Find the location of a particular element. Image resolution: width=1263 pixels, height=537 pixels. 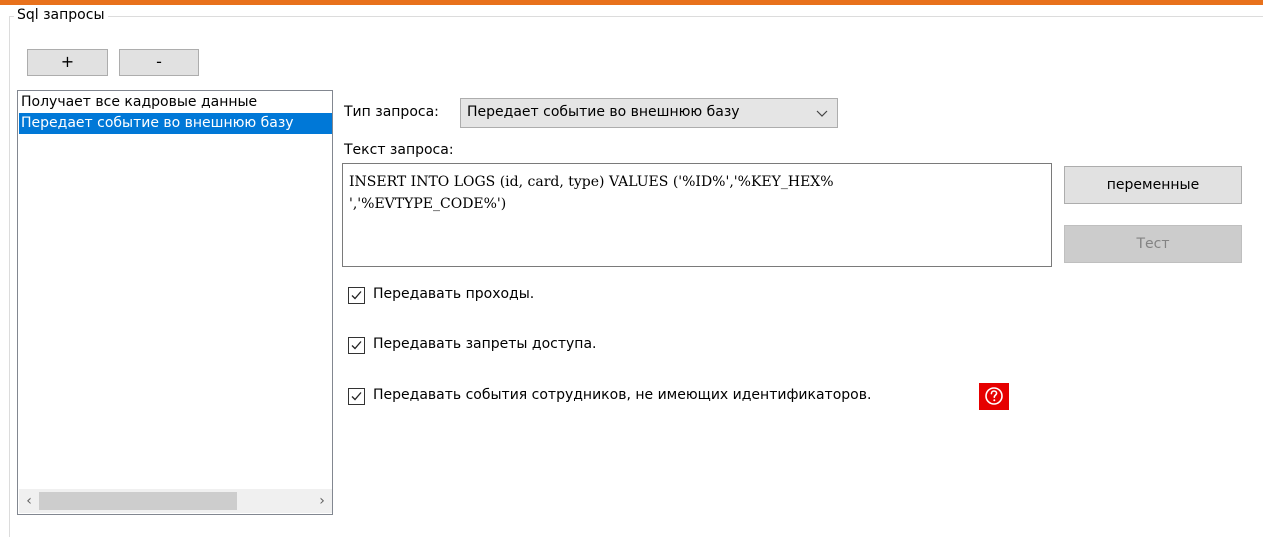

checkbox-passes is located at coordinates (356, 295).